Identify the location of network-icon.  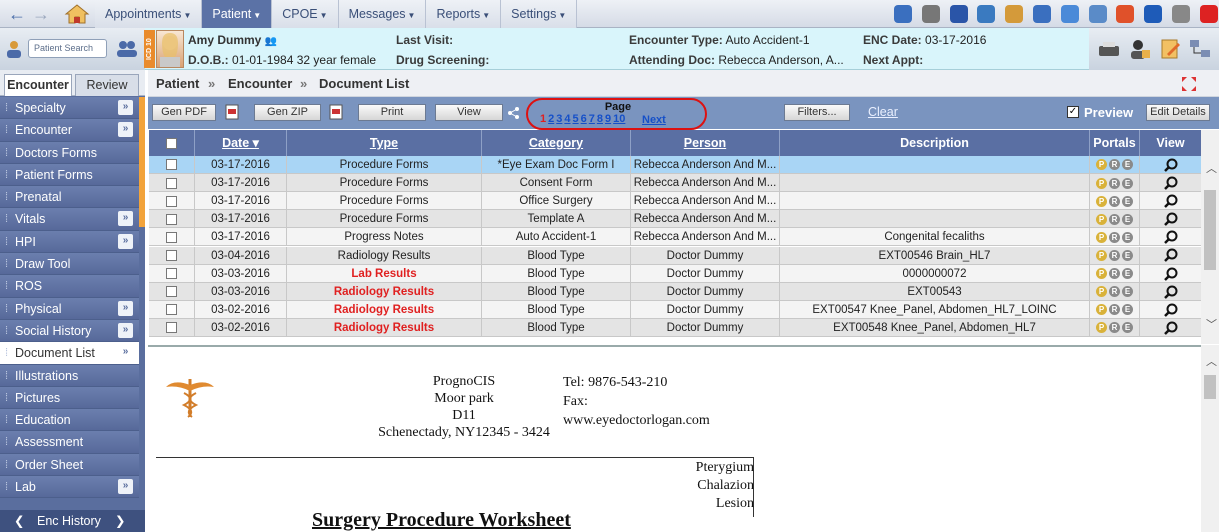
(1200, 49).